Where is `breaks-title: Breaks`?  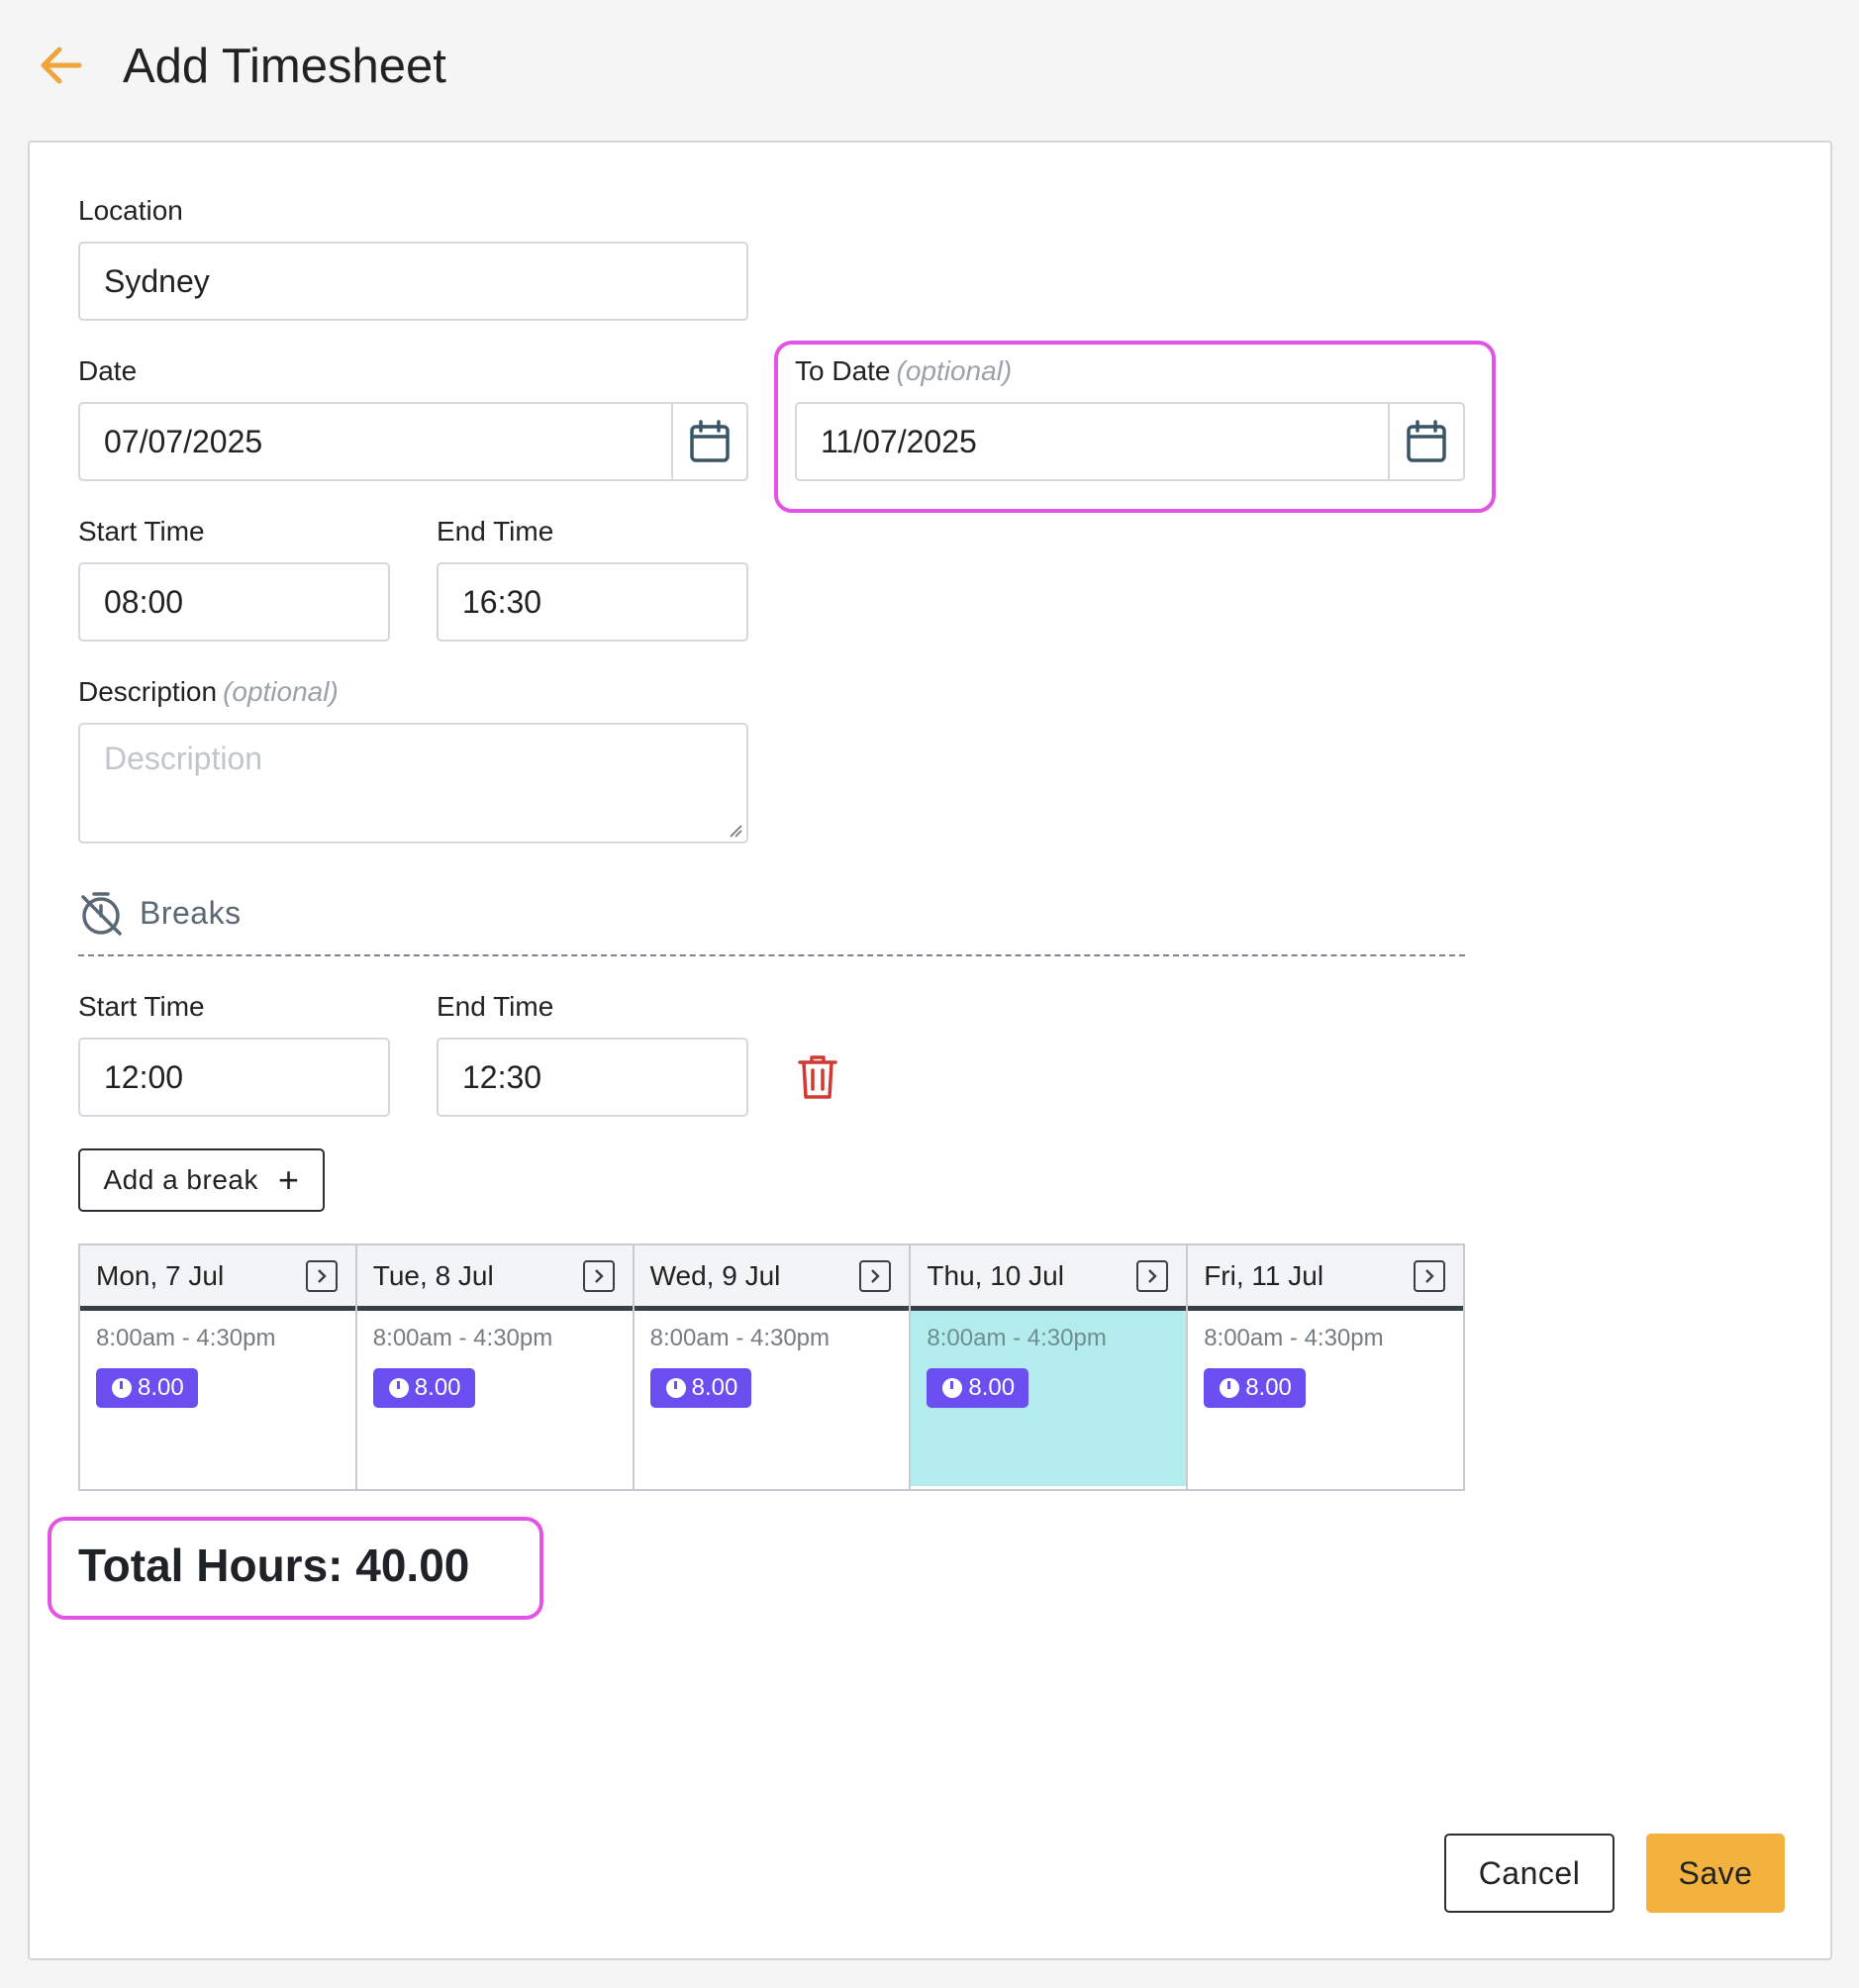 breaks-title: Breaks is located at coordinates (191, 913).